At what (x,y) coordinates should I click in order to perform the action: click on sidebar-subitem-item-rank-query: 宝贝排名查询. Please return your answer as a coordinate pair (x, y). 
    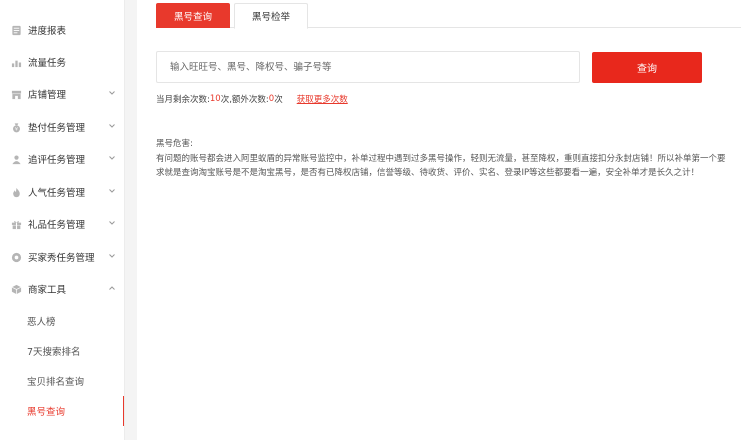
    Looking at the image, I should click on (62, 381).